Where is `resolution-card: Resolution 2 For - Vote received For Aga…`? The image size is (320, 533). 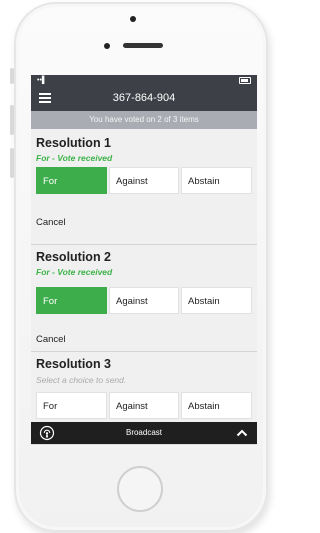 resolution-card: Resolution 2 For - Vote received For Aga… is located at coordinates (144, 298).